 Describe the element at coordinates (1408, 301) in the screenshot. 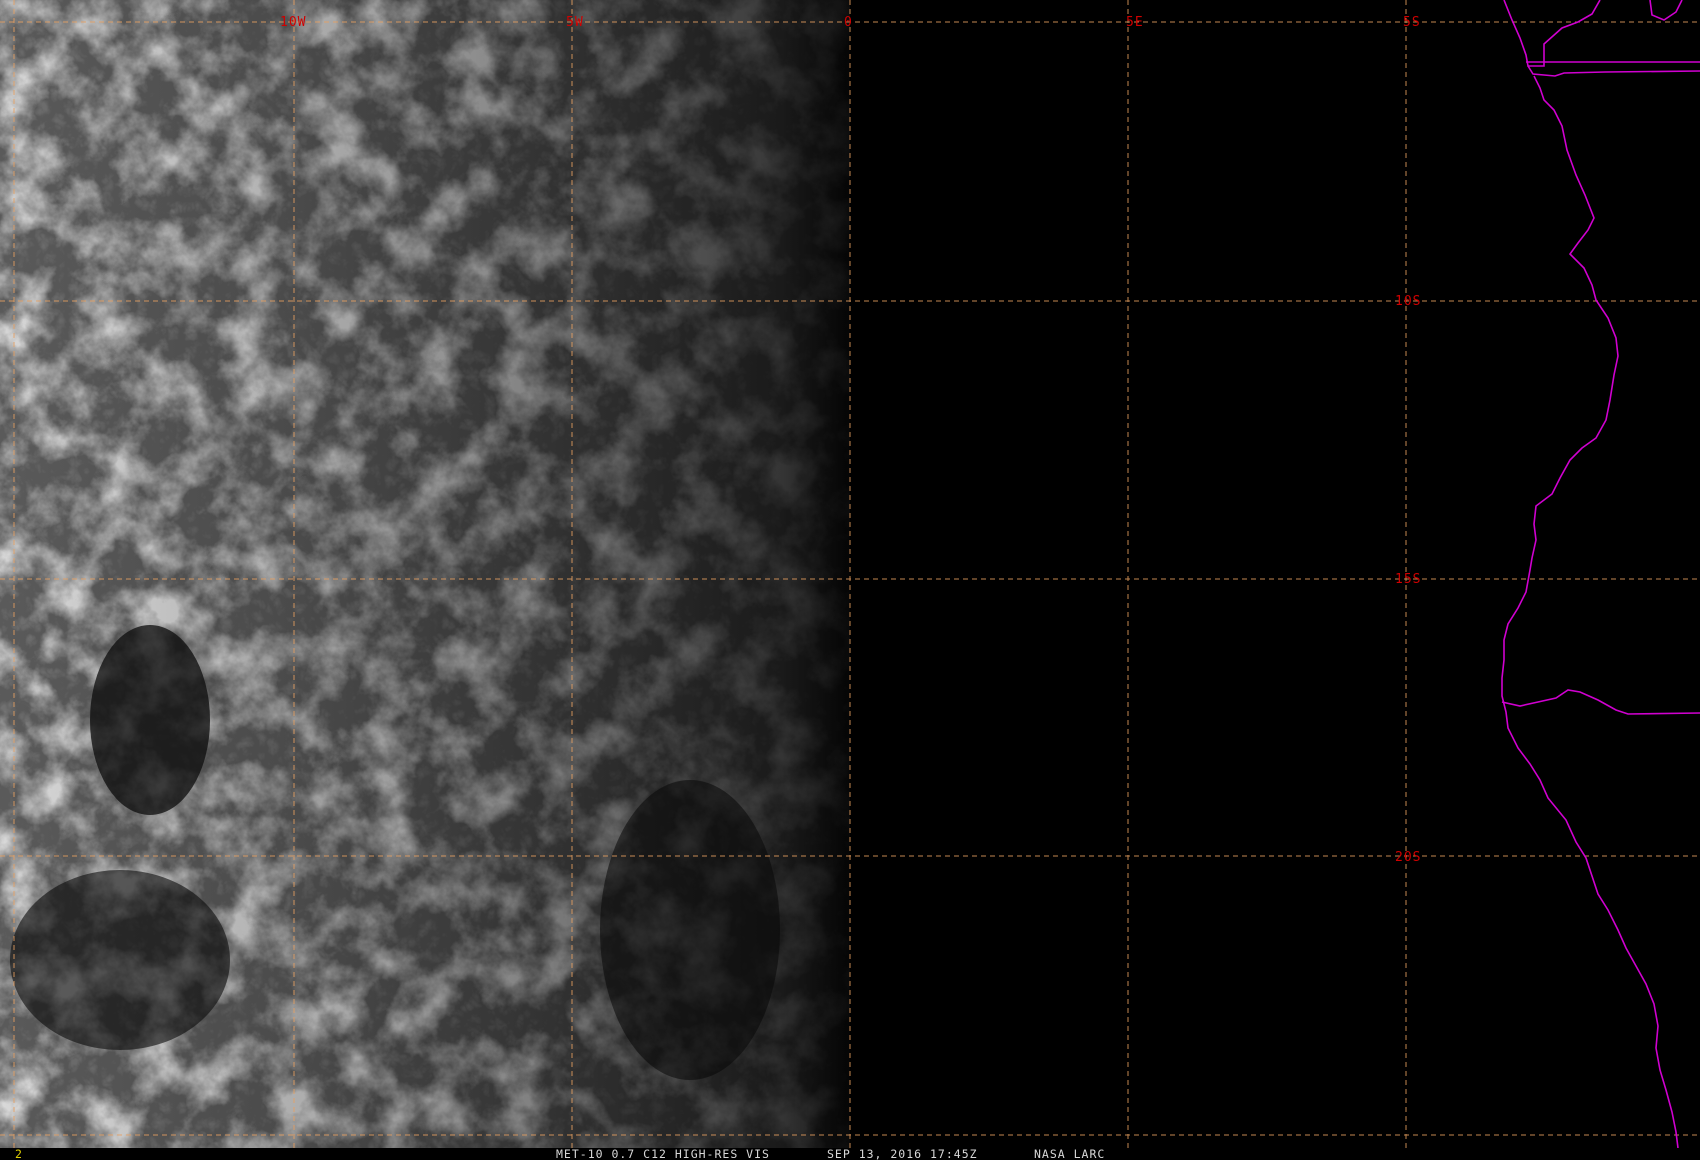

I see `lat-label-10s: 10S` at that location.